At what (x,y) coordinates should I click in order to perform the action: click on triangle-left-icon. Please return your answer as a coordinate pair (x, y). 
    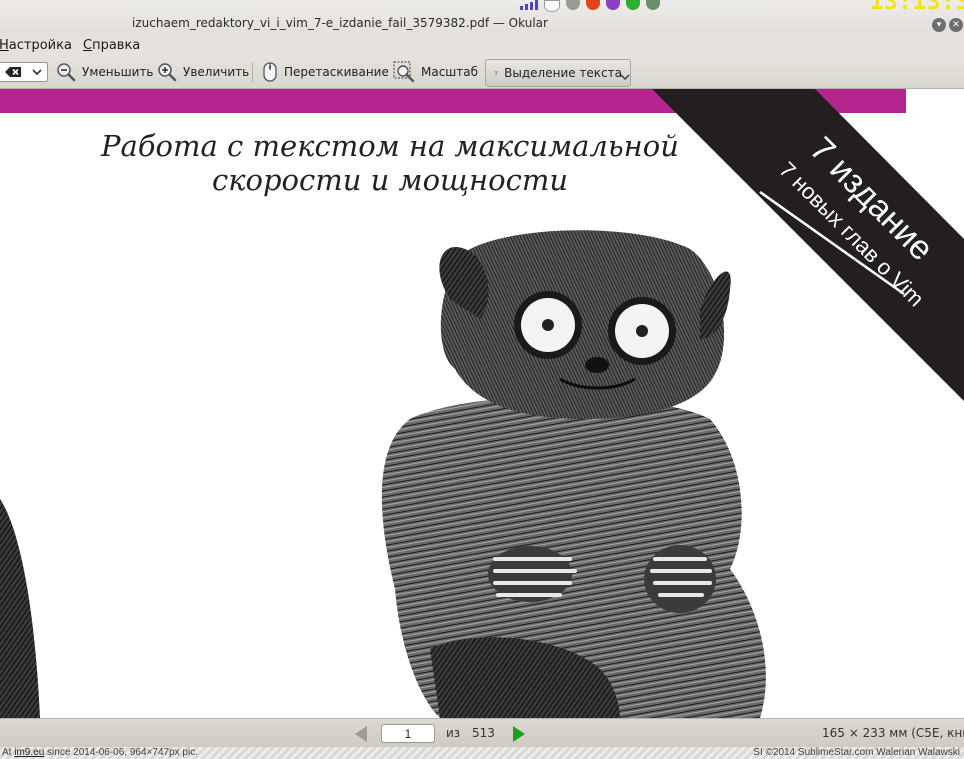
    Looking at the image, I should click on (361, 734).